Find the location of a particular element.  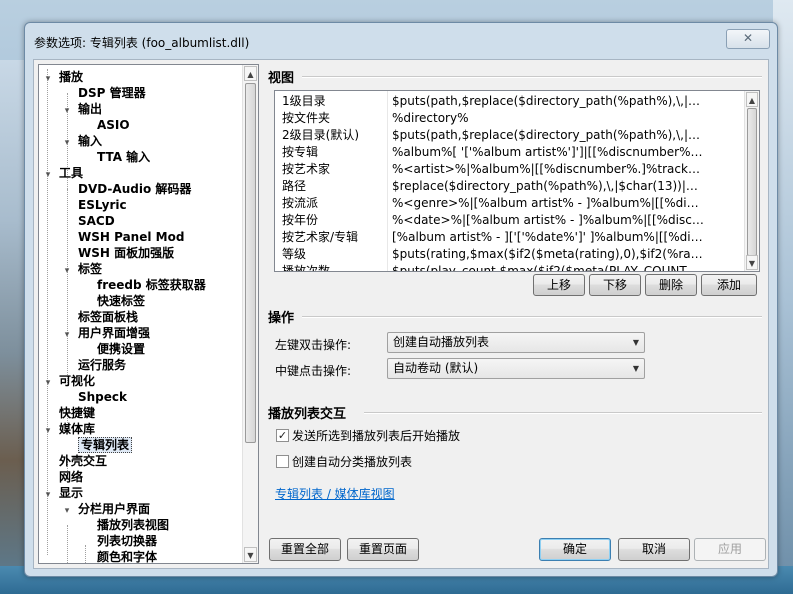

tree-item-label: 列表切换器 is located at coordinates (127, 541).